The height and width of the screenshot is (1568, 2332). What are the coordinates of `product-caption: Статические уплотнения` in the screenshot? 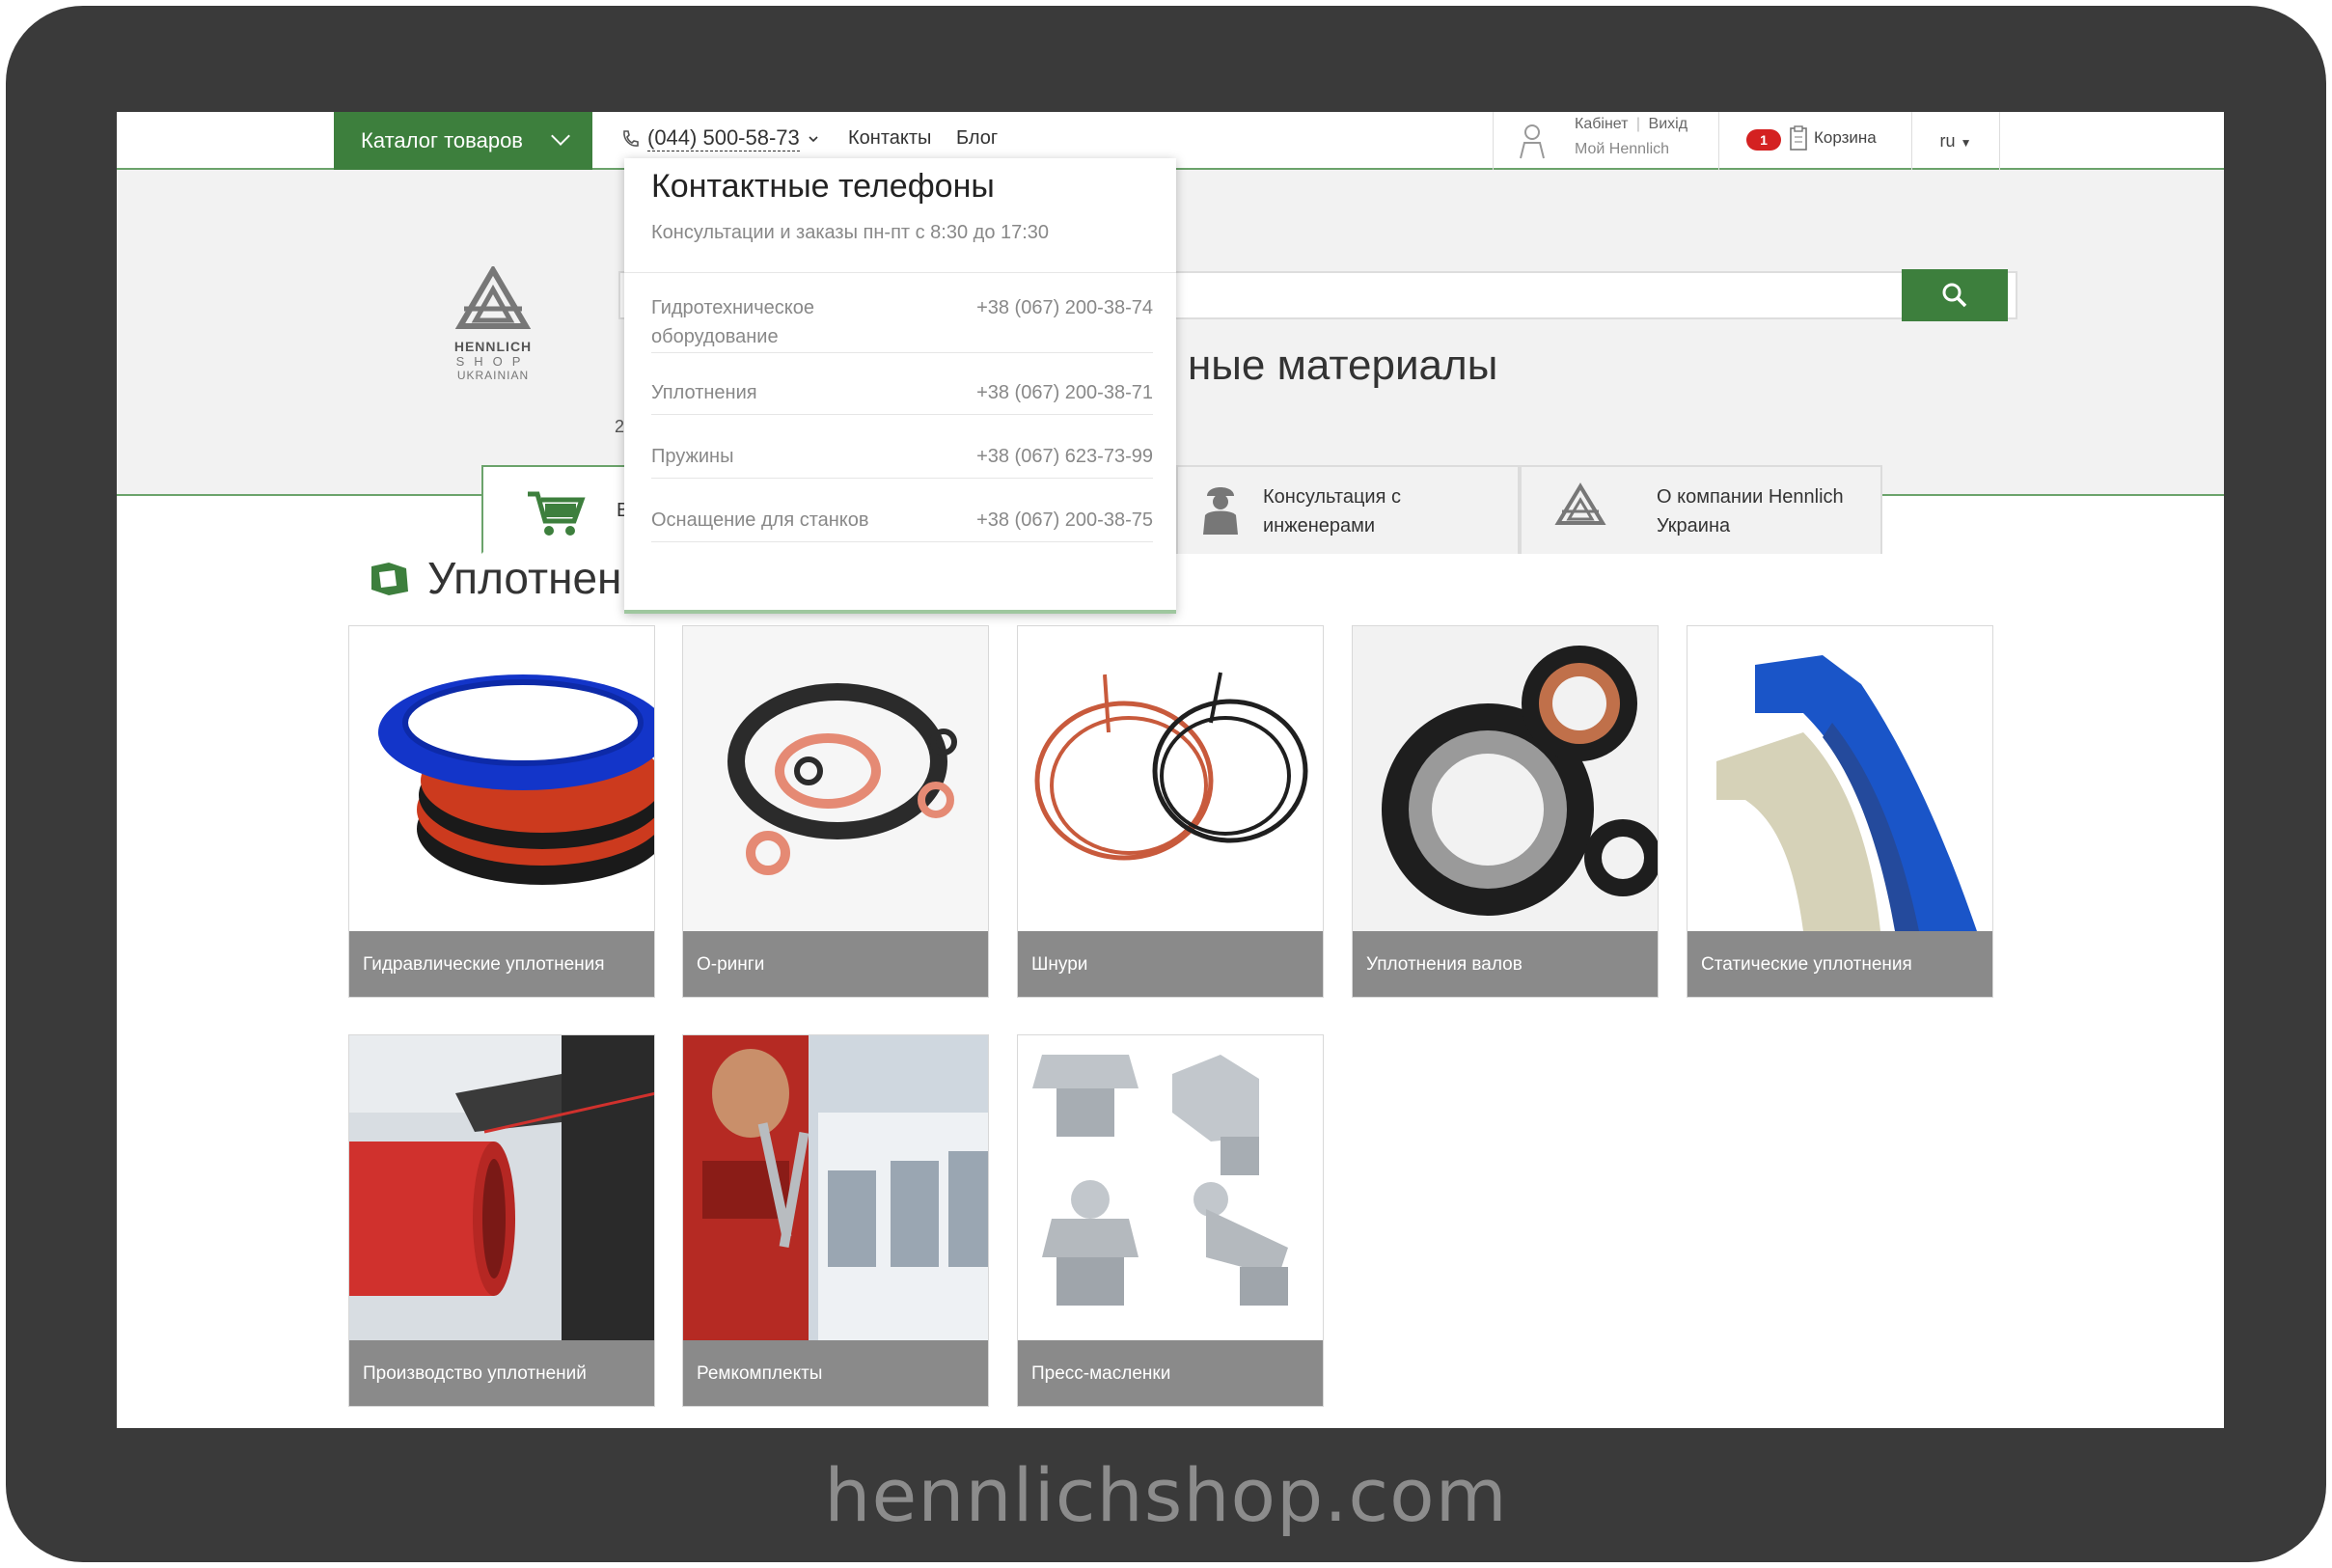 It's located at (1839, 964).